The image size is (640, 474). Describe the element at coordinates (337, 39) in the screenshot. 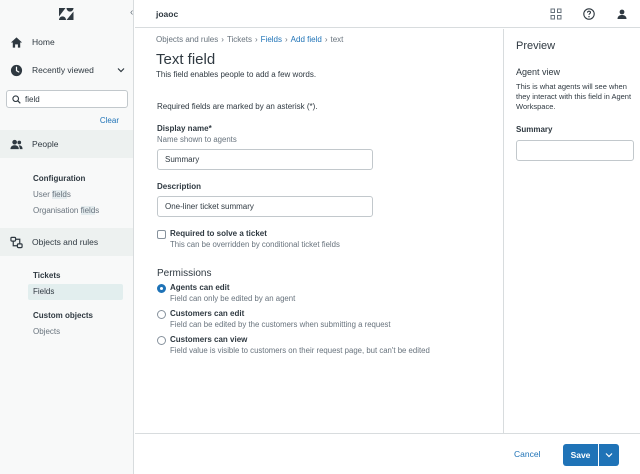

I see `breadcrumb-text: text` at that location.